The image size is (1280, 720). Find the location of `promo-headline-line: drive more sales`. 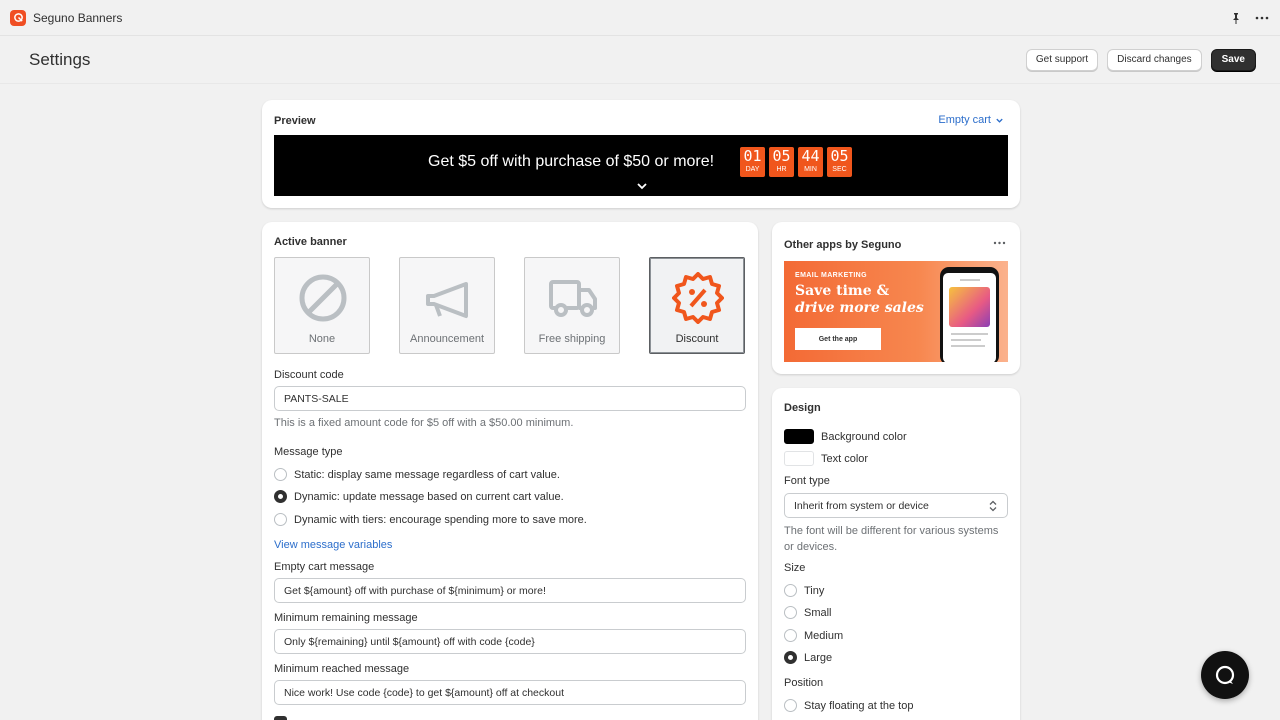

promo-headline-line: drive more sales is located at coordinates (859, 308).